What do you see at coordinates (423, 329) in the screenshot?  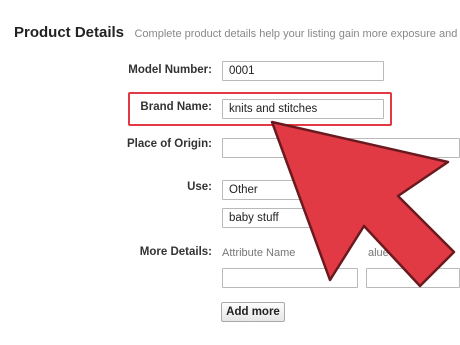 I see `wikihow-watermark: wikiHow` at bounding box center [423, 329].